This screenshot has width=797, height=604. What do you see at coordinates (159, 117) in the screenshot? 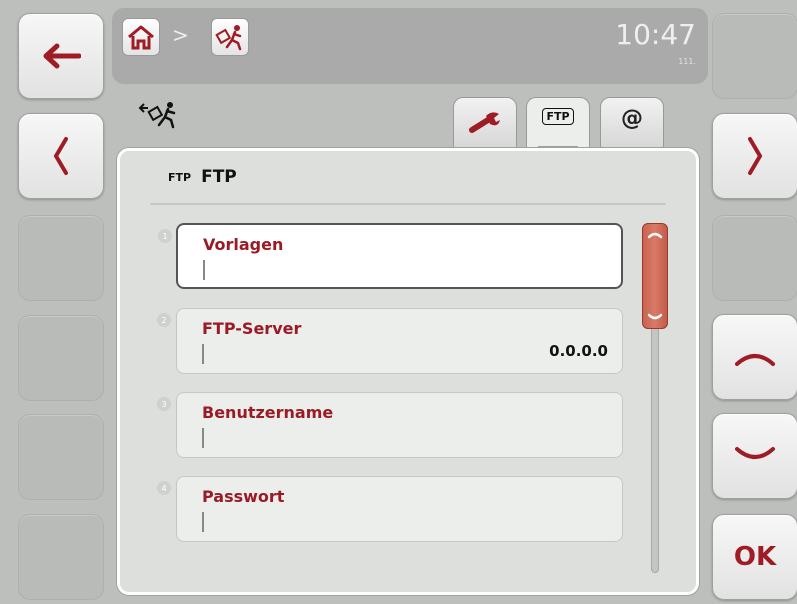
I see `data-transfer-app-icon` at bounding box center [159, 117].